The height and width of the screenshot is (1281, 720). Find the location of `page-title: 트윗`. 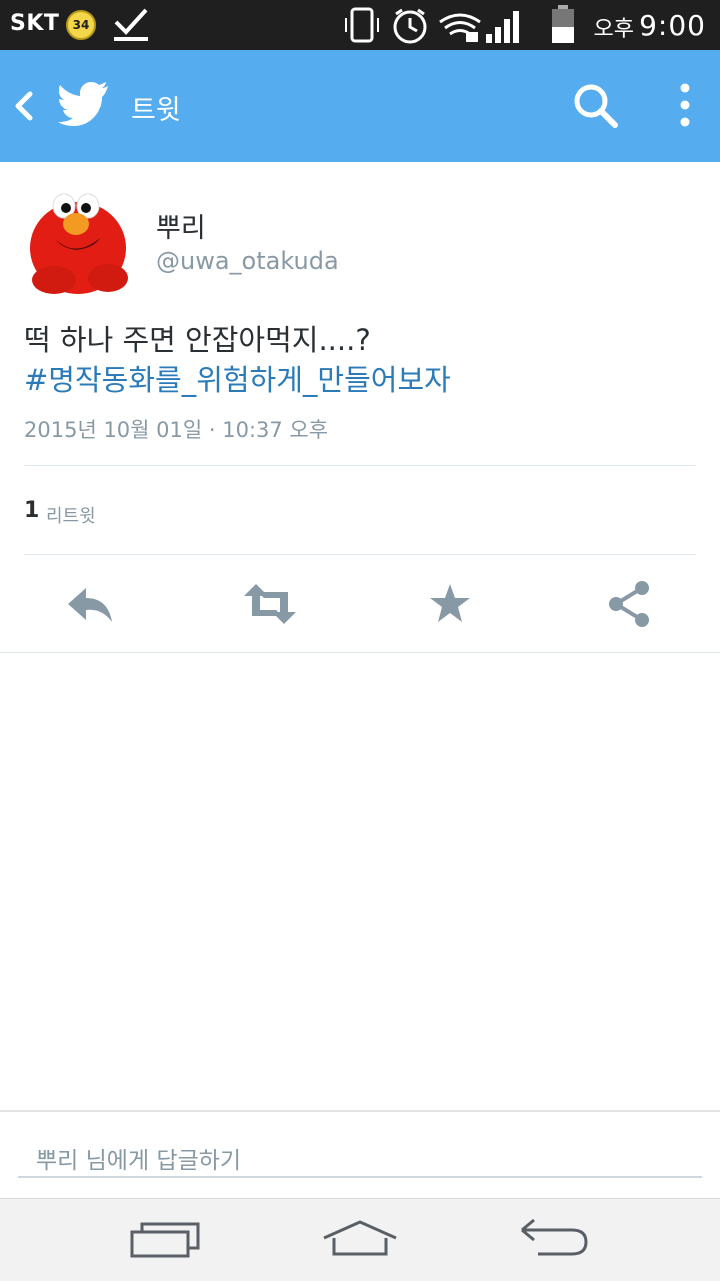

page-title: 트윗 is located at coordinates (156, 110).